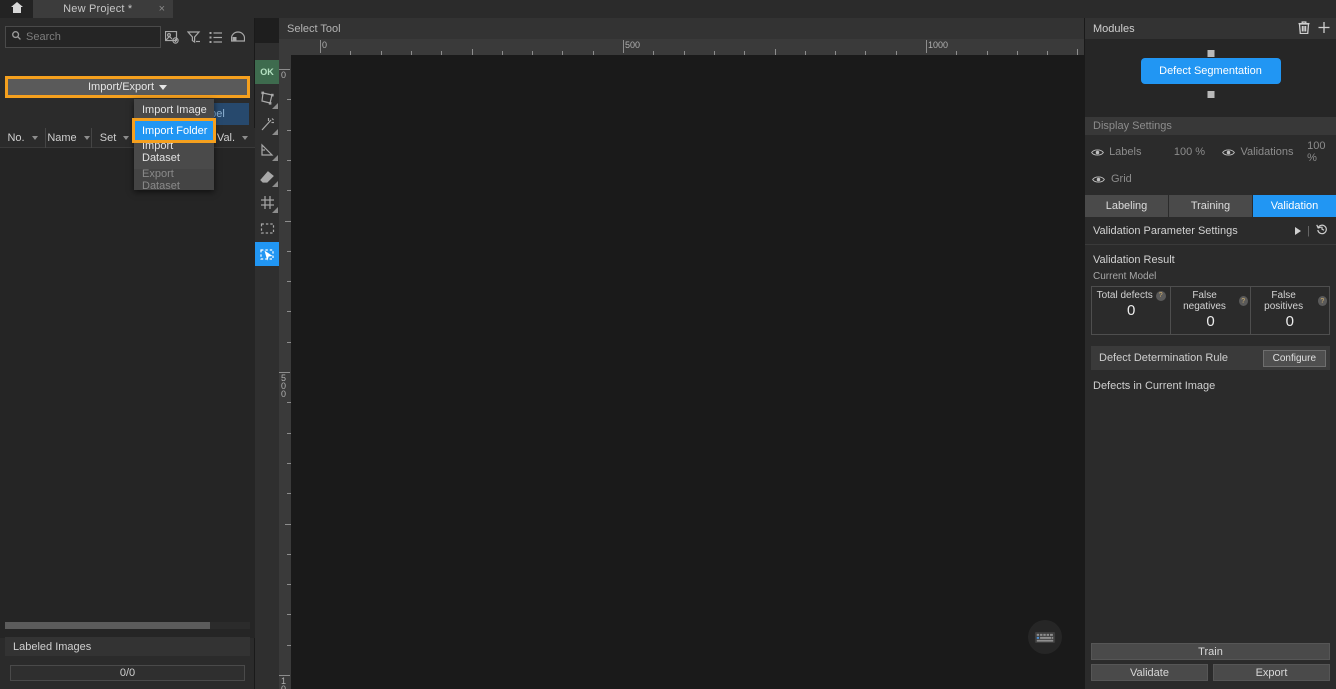 This screenshot has height=689, width=1336. Describe the element at coordinates (1210, 179) in the screenshot. I see `display-row-grid: Grid` at that location.